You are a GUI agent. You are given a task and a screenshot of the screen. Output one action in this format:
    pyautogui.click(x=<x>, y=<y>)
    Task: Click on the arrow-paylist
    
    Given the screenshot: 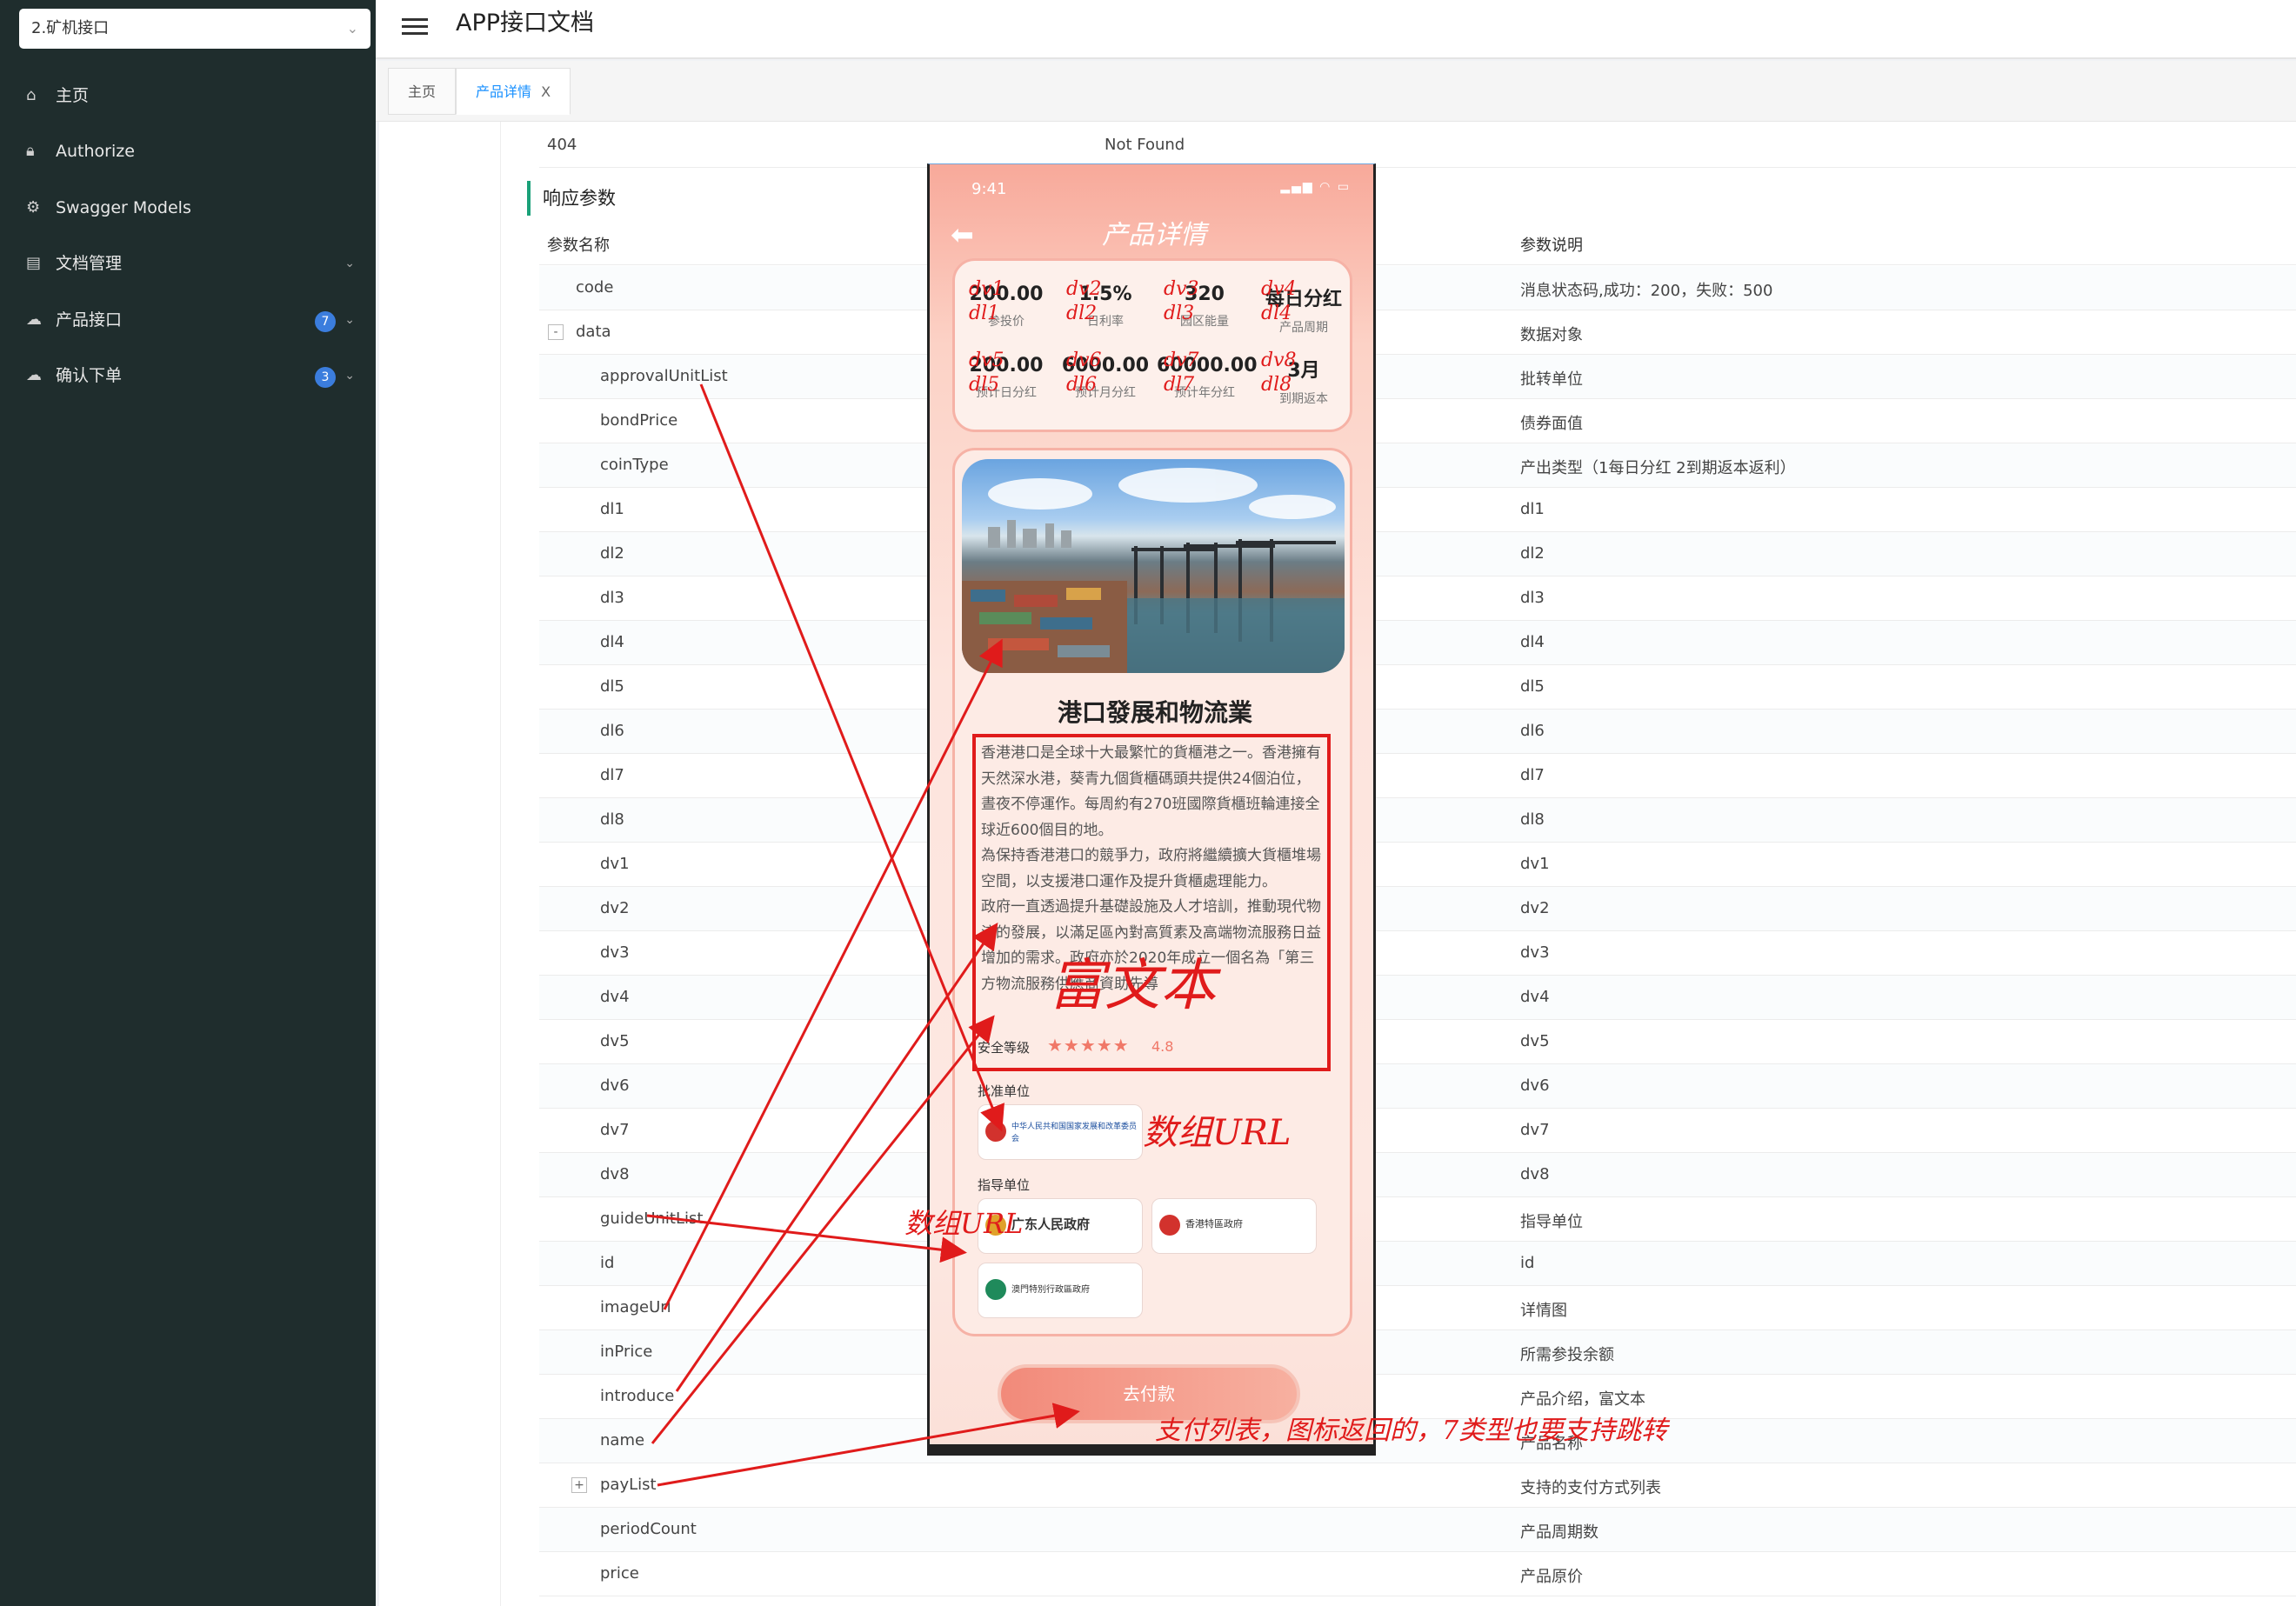 What is the action you would take?
    pyautogui.click(x=869, y=1445)
    